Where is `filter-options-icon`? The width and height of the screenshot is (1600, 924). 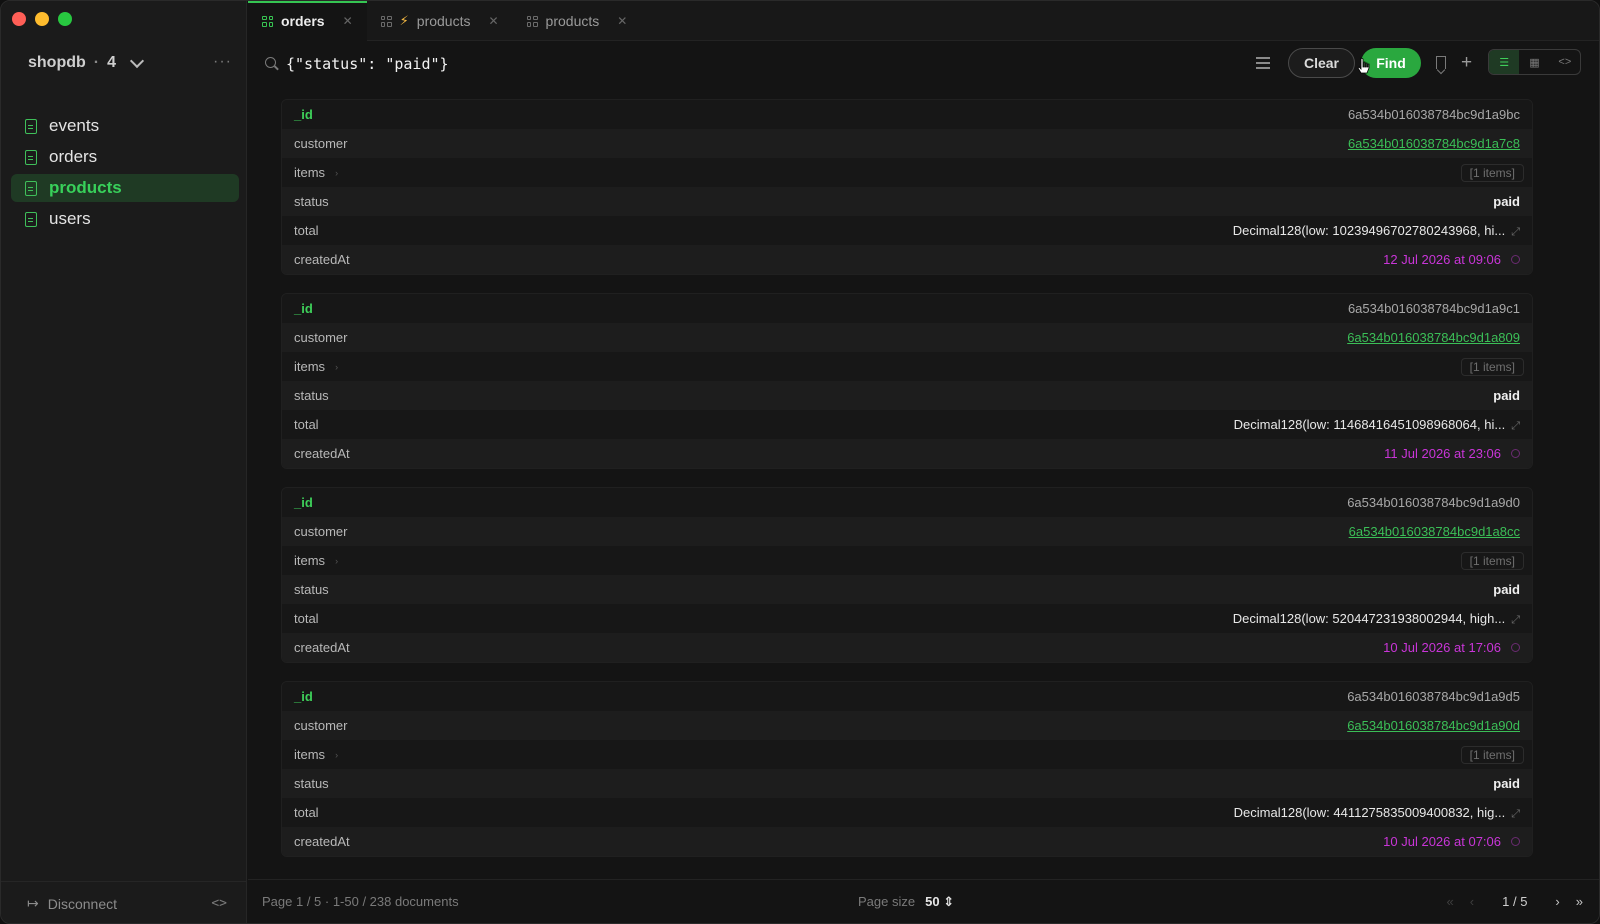 filter-options-icon is located at coordinates (1263, 64).